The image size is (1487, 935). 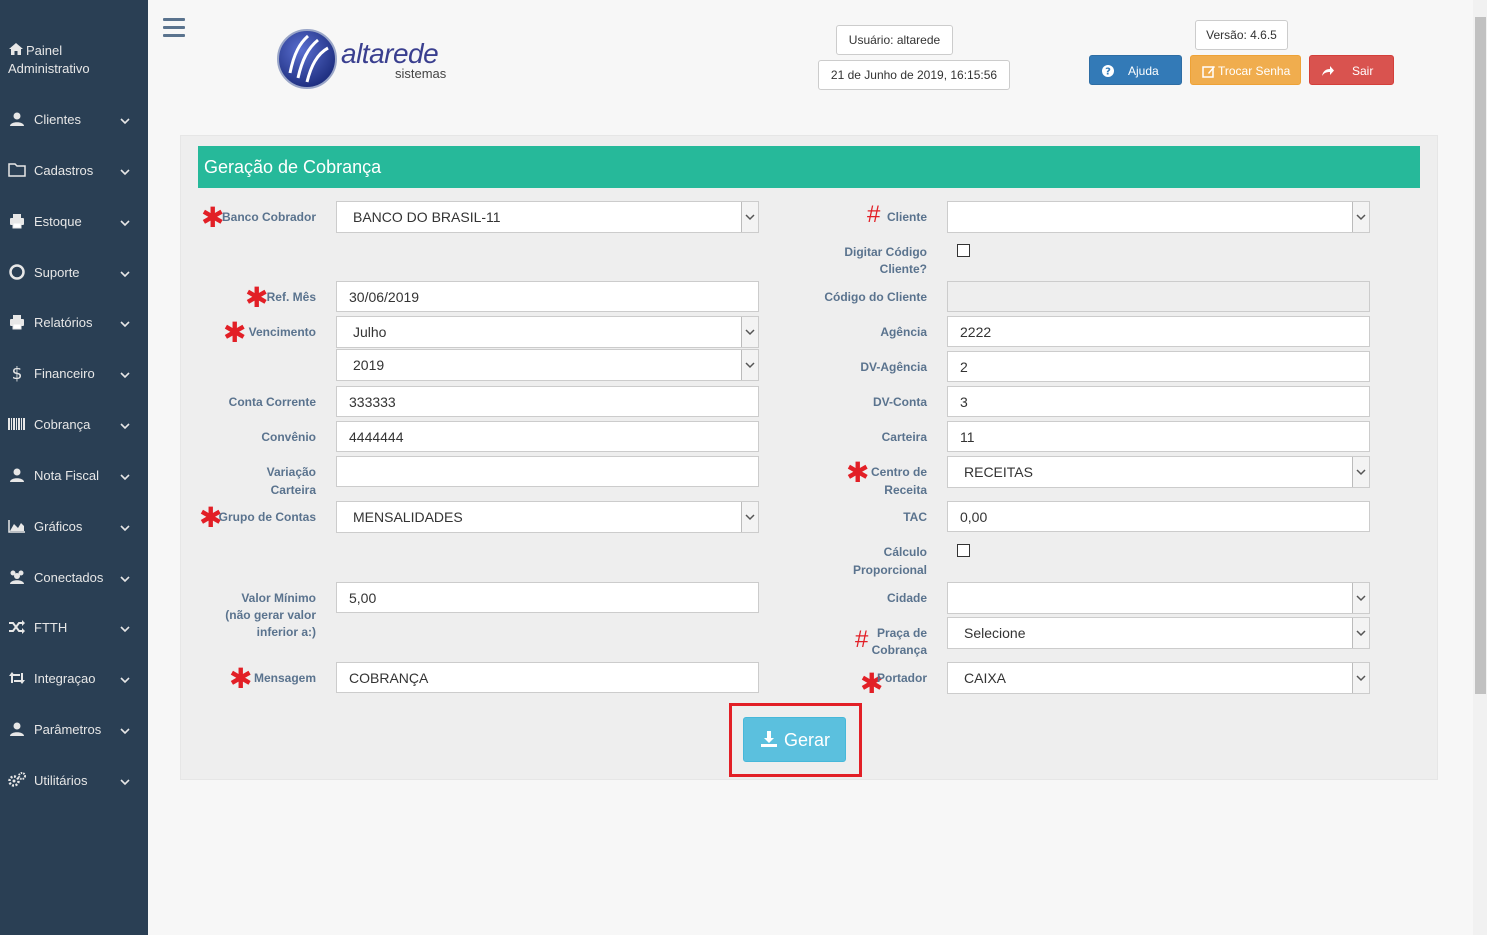 What do you see at coordinates (17, 780) in the screenshot?
I see `cogs-icon` at bounding box center [17, 780].